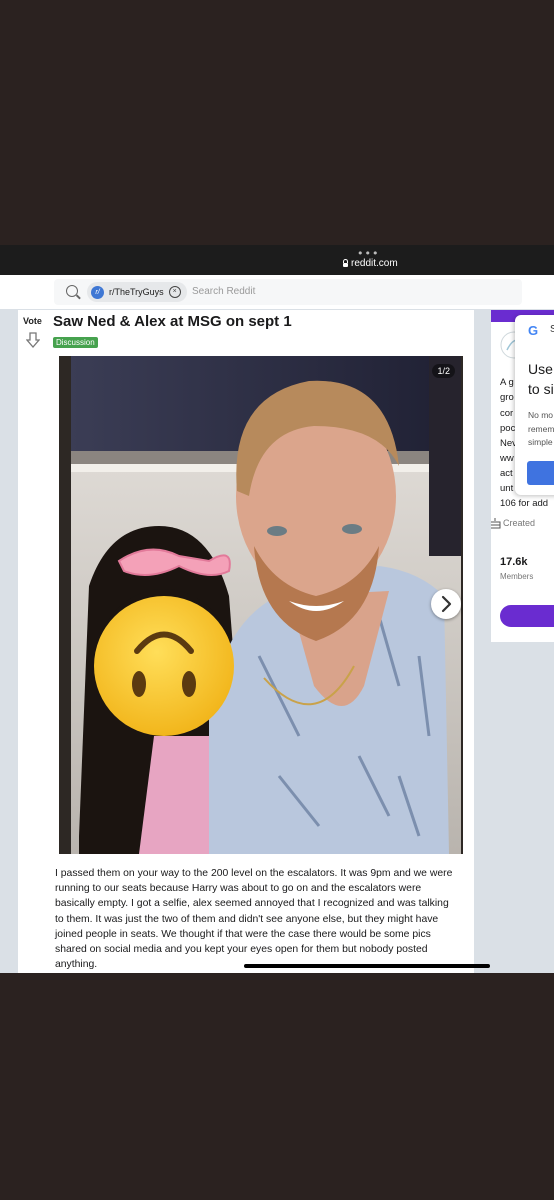 The width and height of the screenshot is (554, 1200). Describe the element at coordinates (223, 291) in the screenshot. I see `search-input: Search Reddit` at that location.